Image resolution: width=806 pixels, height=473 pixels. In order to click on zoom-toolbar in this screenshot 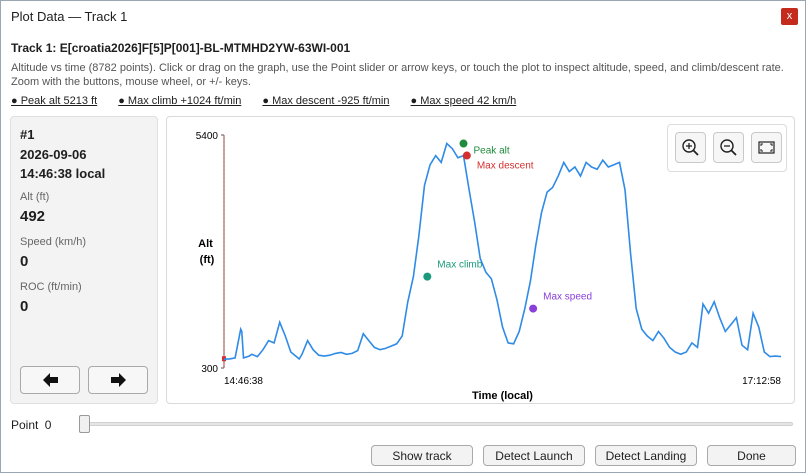, I will do `click(727, 148)`.